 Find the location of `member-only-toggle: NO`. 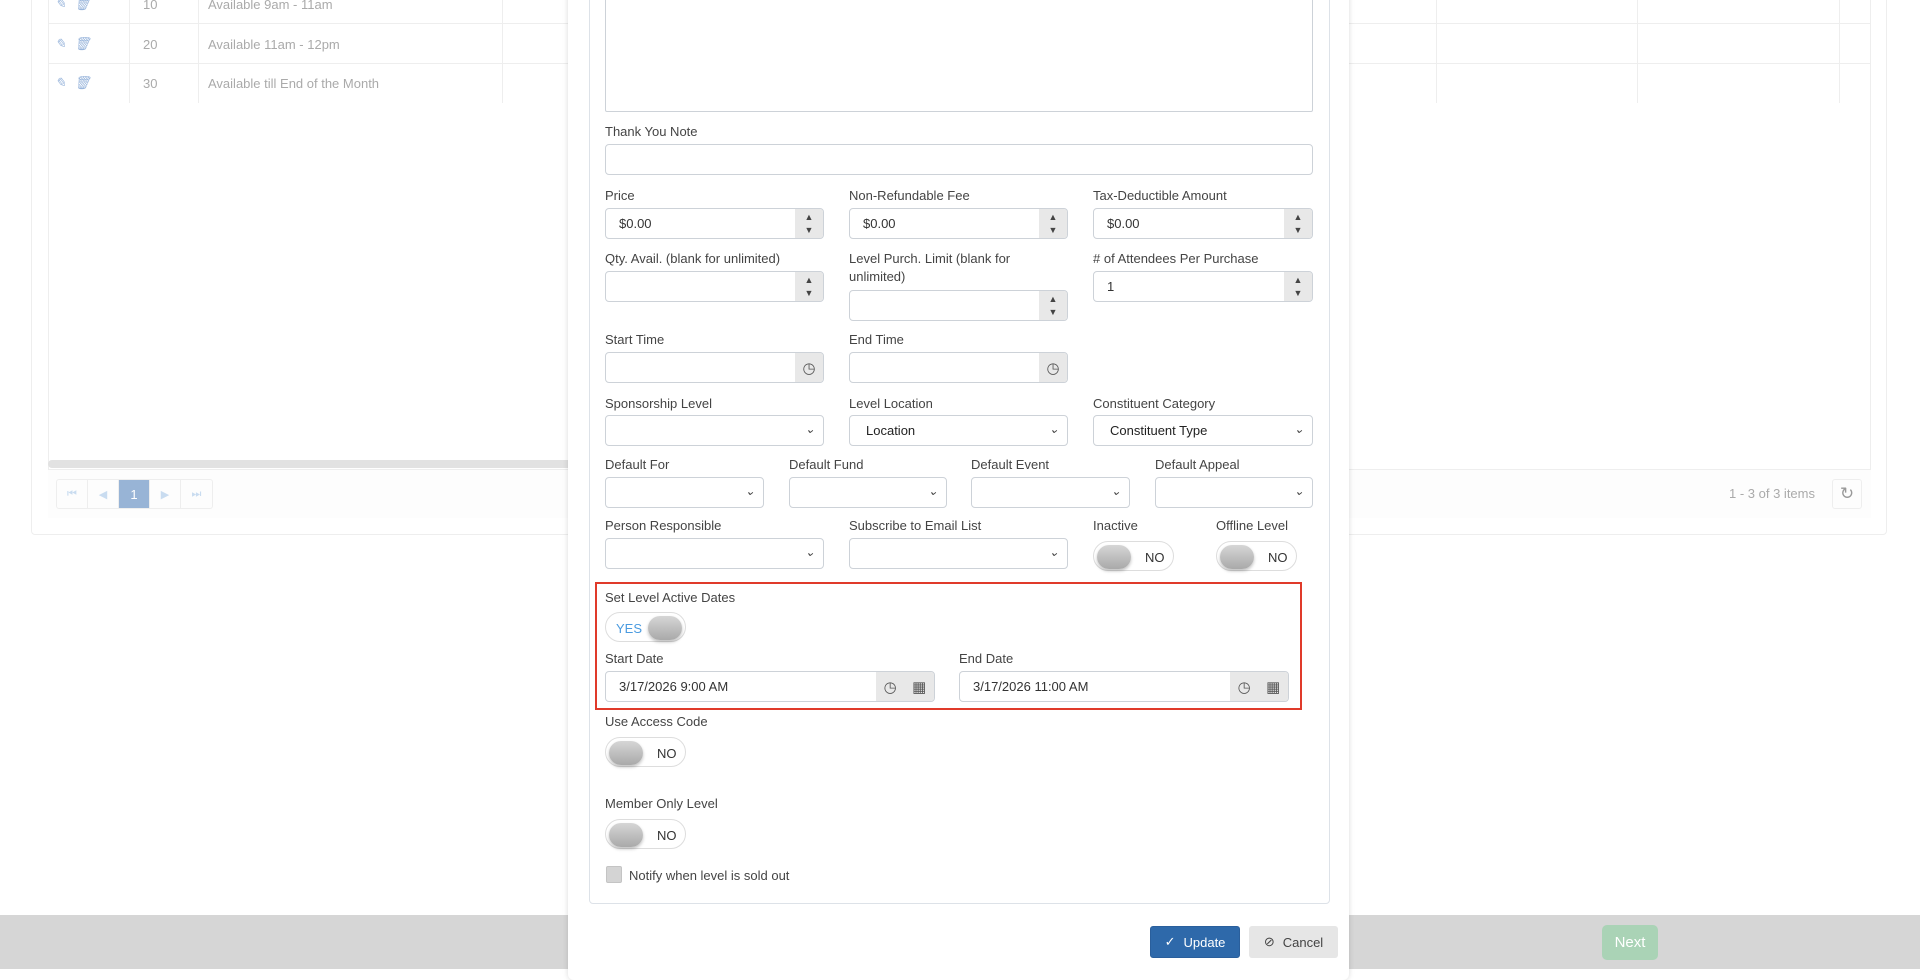

member-only-toggle: NO is located at coordinates (645, 834).